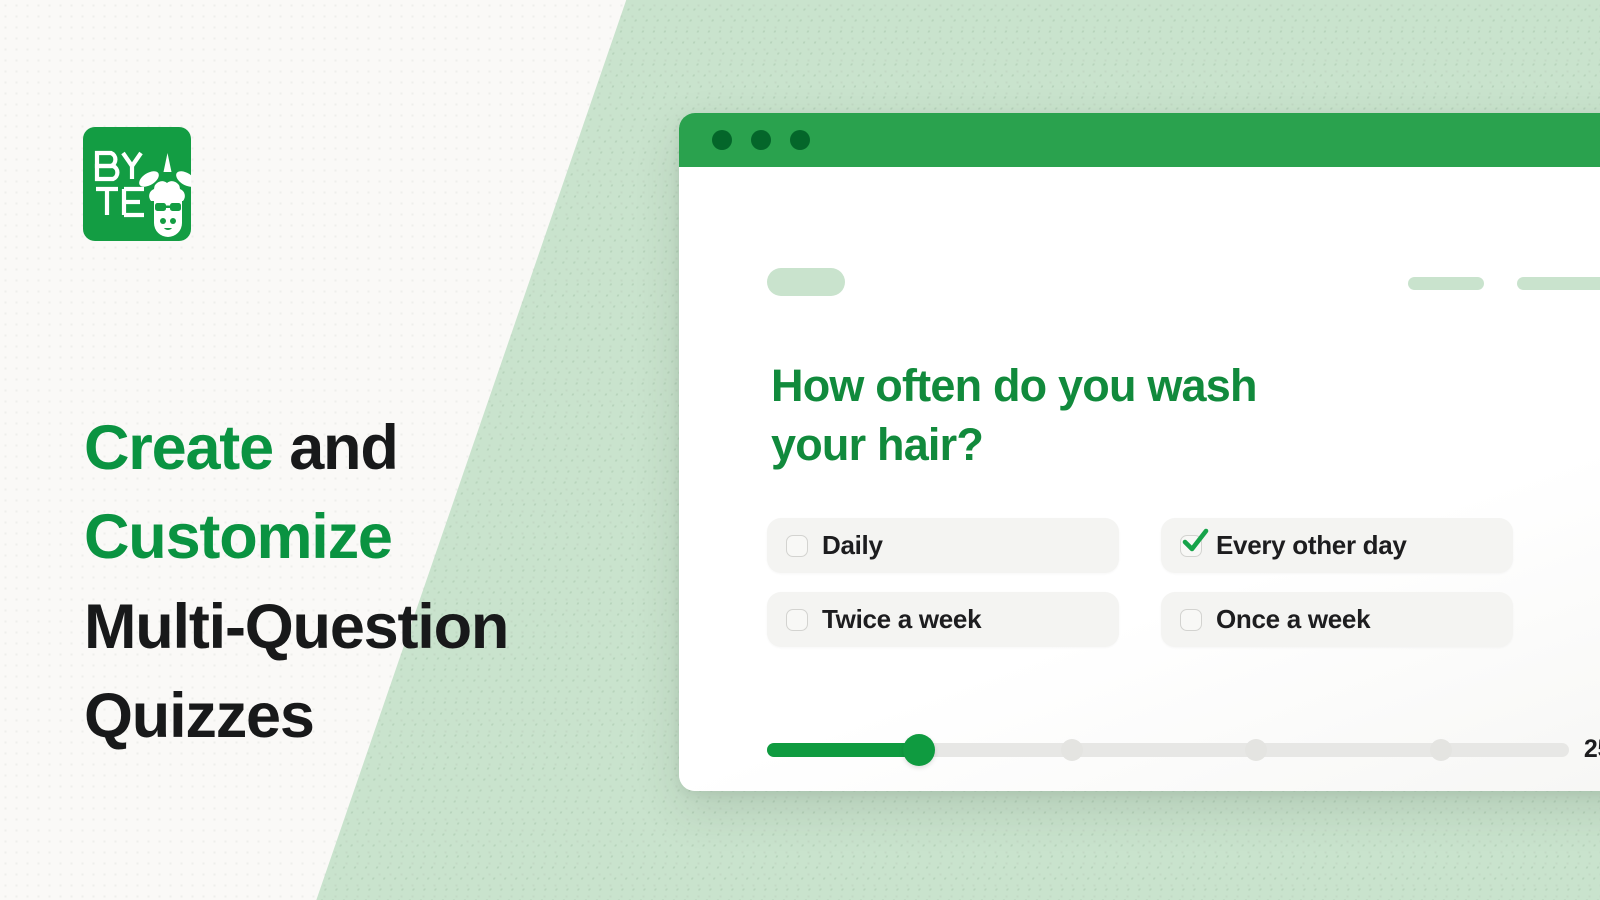 The width and height of the screenshot is (1600, 900). What do you see at coordinates (142, 193) in the screenshot?
I see `llama-sunglasses-icon` at bounding box center [142, 193].